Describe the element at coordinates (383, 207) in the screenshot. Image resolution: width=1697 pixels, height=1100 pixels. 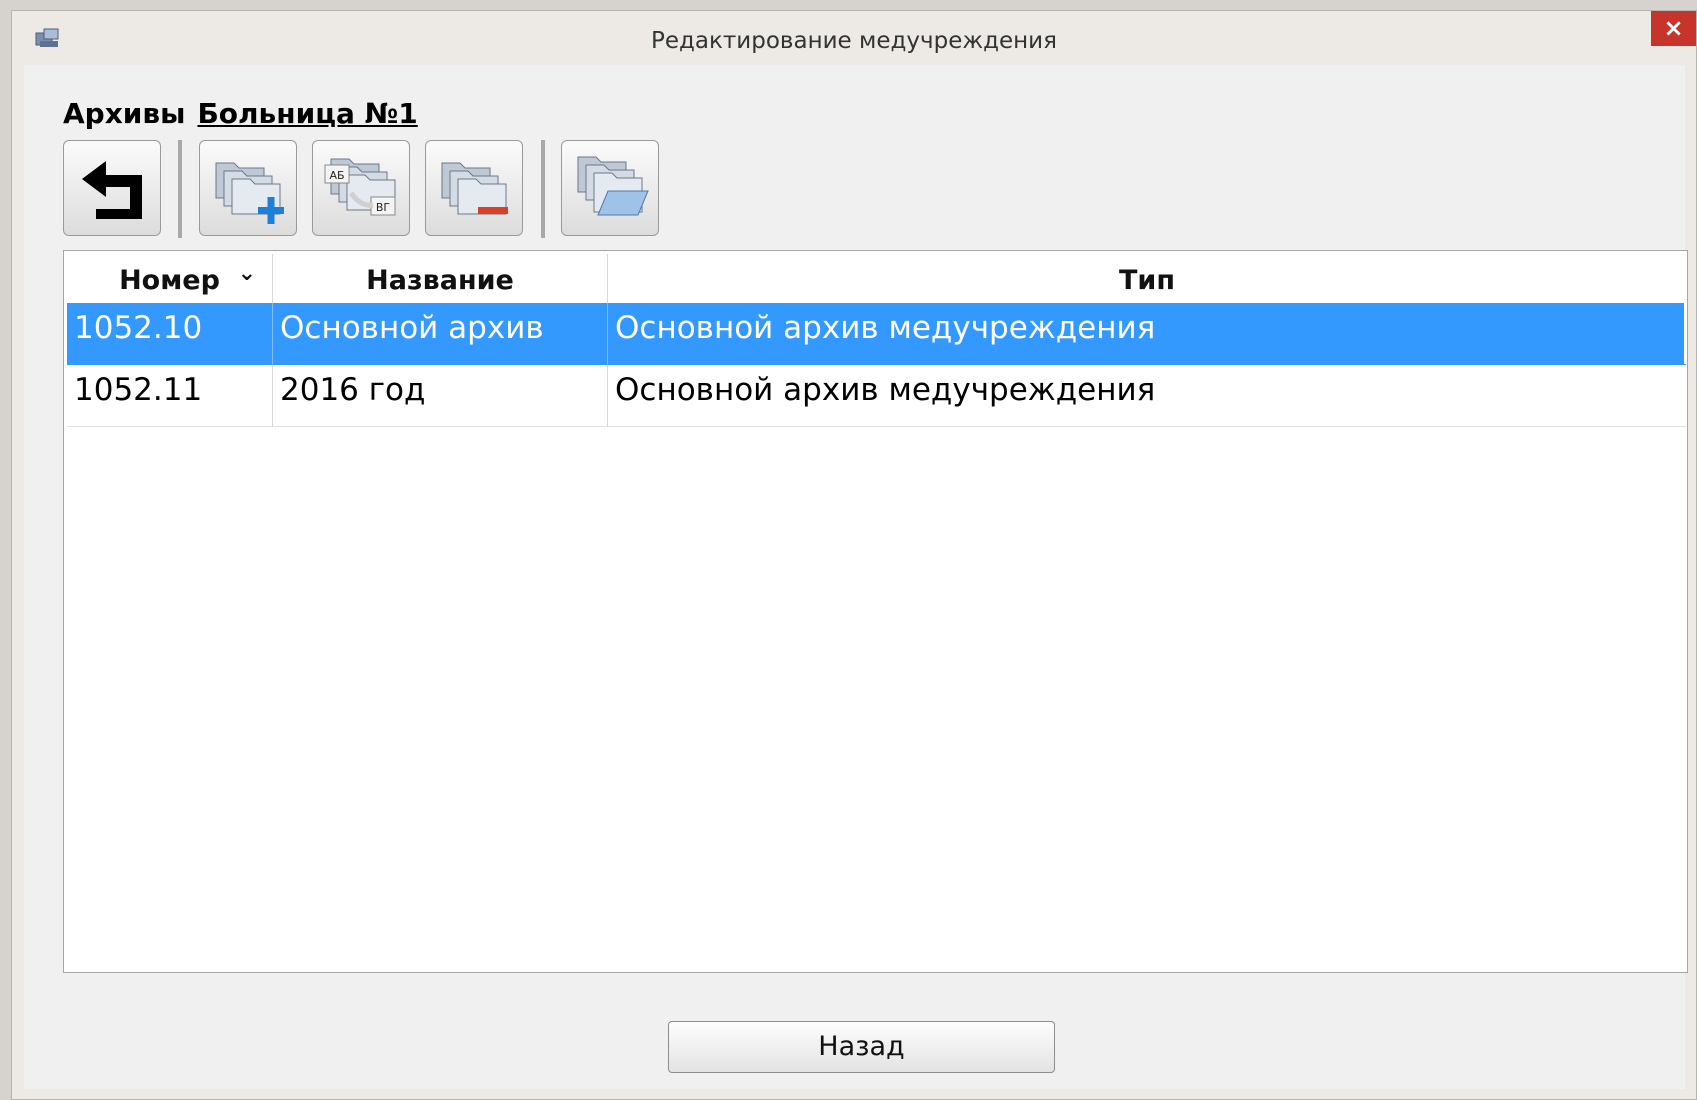
I see `rename-icon-text-right: ВГ` at that location.